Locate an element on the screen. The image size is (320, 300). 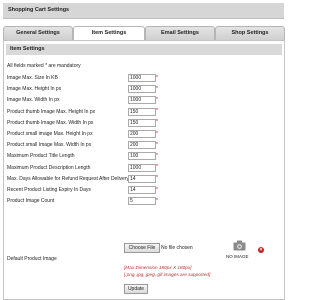
section-title: Item Settings is located at coordinates (27, 49).